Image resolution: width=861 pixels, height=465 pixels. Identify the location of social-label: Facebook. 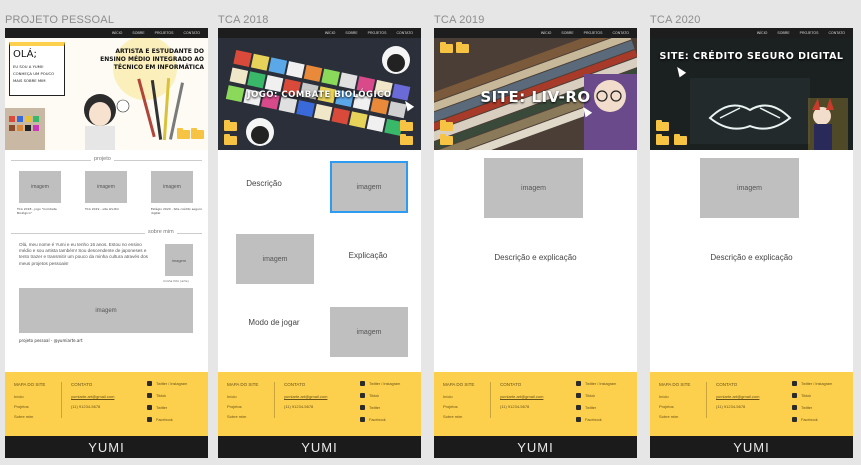
(164, 419).